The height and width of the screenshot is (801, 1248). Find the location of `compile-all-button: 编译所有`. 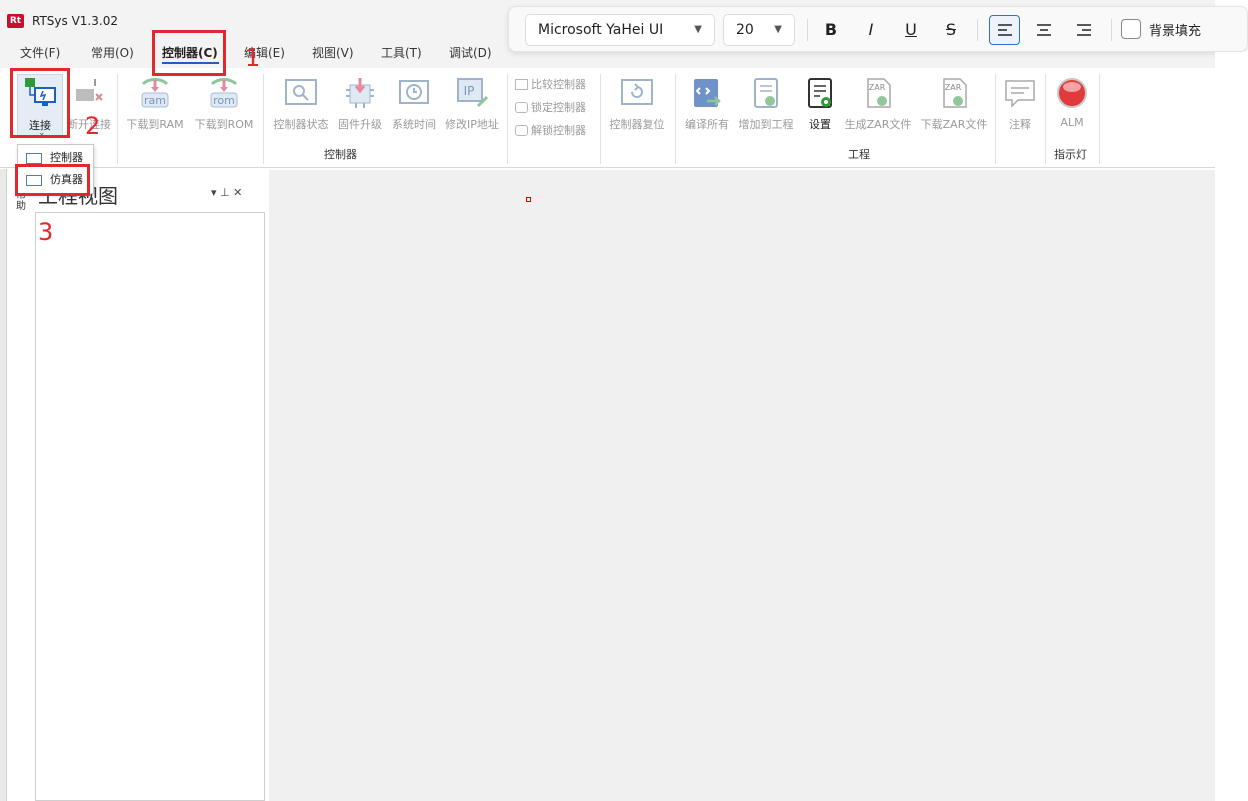

compile-all-button: 编译所有 is located at coordinates (707, 105).